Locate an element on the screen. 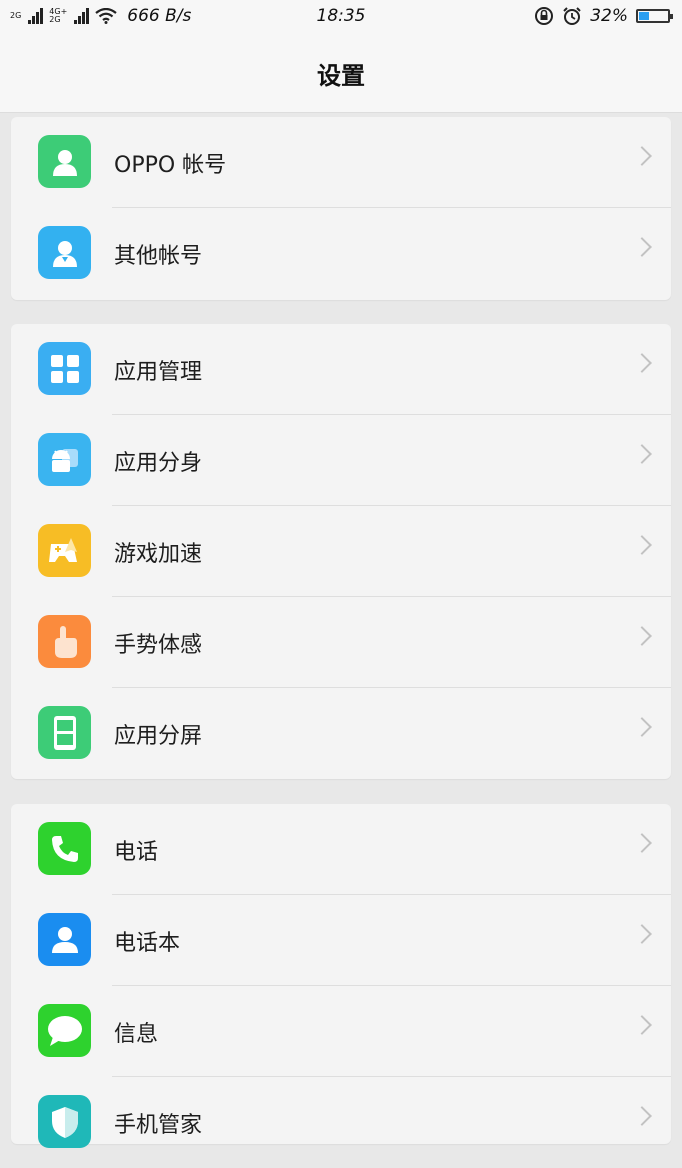  header: 设置 is located at coordinates (341, 73).